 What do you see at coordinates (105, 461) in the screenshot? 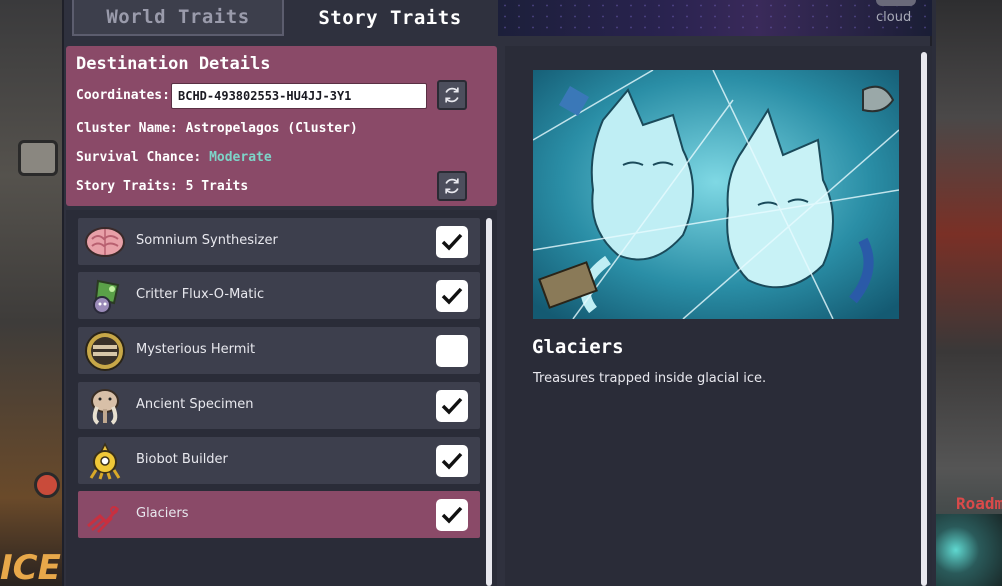
I see `biobot-icon` at bounding box center [105, 461].